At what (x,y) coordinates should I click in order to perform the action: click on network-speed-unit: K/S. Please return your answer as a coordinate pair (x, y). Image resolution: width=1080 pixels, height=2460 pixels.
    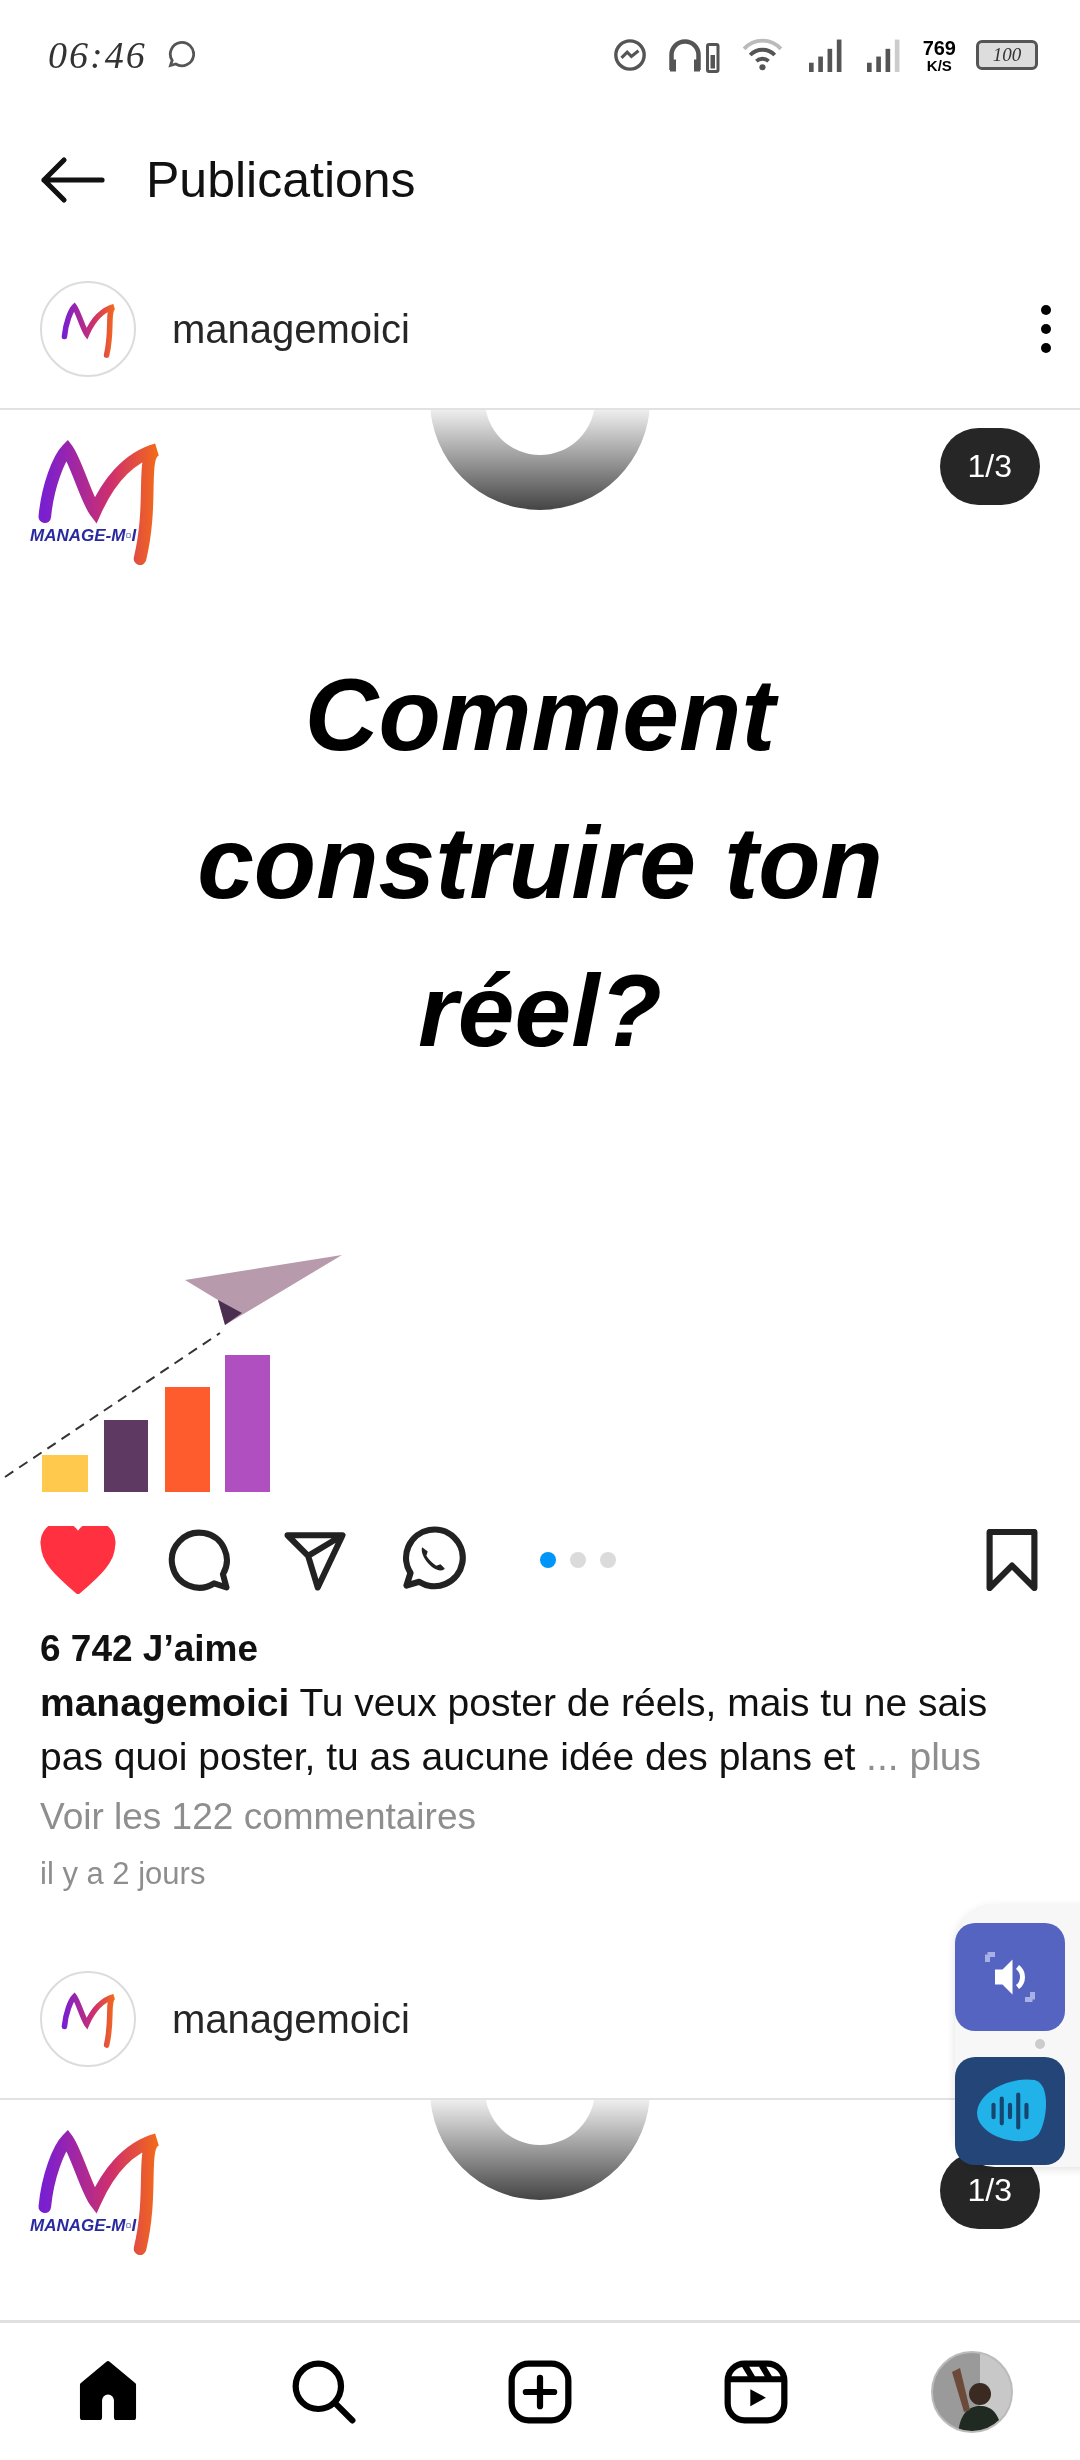
    Looking at the image, I should click on (939, 65).